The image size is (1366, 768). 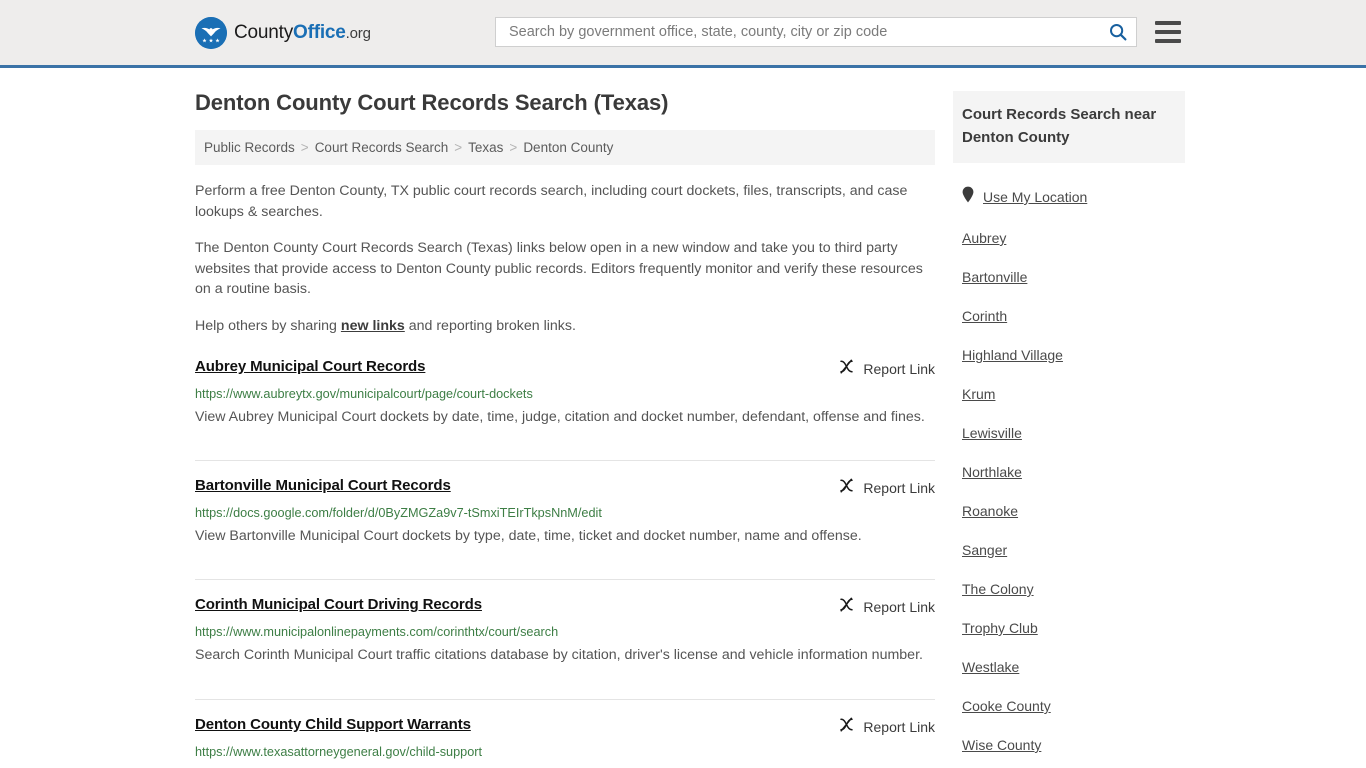 What do you see at coordinates (978, 394) in the screenshot?
I see `nearby-place-link: Krum` at bounding box center [978, 394].